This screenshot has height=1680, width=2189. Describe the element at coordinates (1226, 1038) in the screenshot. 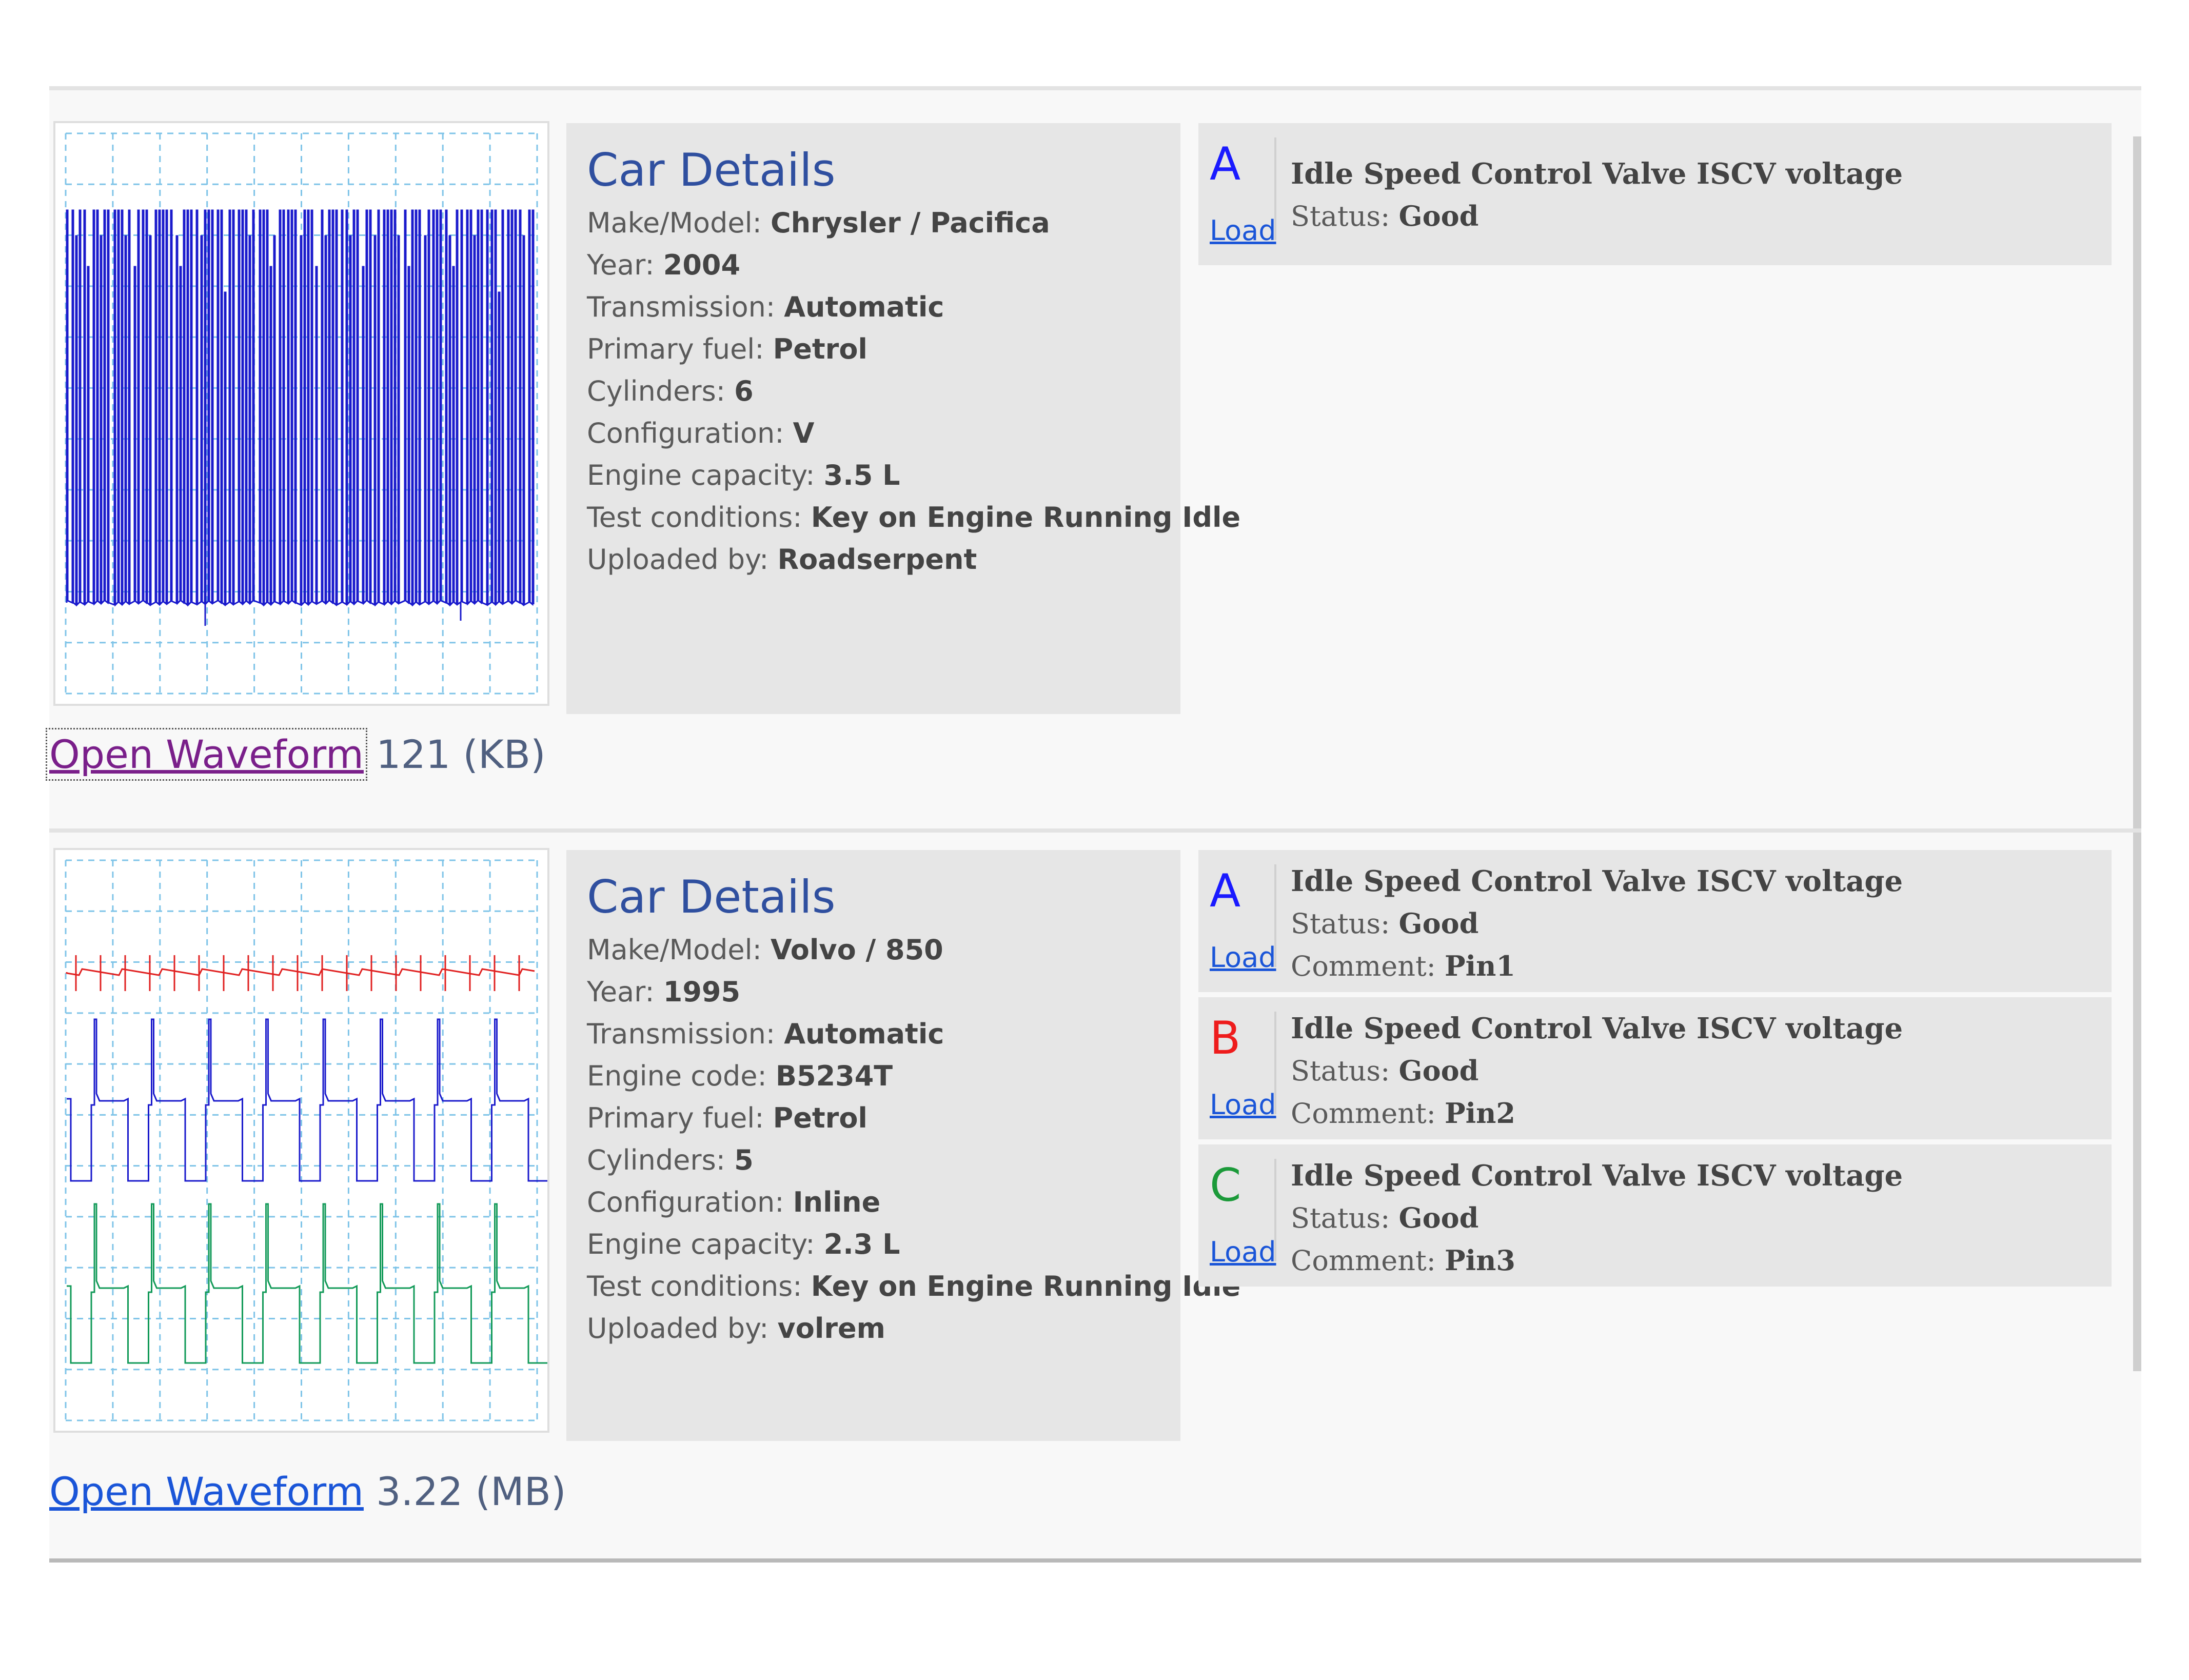

I see `channel-letter: B` at that location.